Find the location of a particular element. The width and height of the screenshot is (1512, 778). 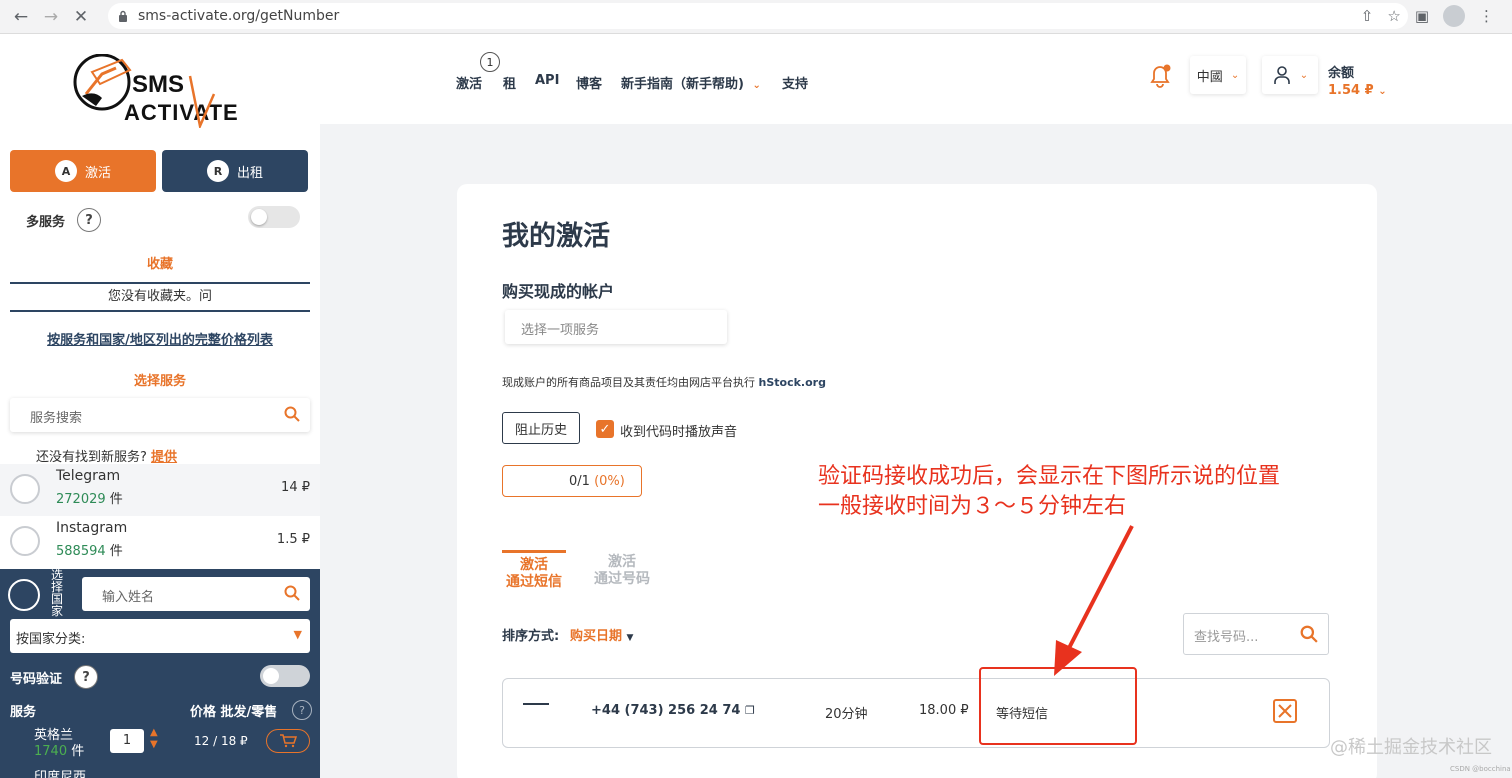

annotation-text: 验证码接收成功后，会显示在下图所示说的位置 一般接收时间为３～５分钟左右 is located at coordinates (1049, 492).